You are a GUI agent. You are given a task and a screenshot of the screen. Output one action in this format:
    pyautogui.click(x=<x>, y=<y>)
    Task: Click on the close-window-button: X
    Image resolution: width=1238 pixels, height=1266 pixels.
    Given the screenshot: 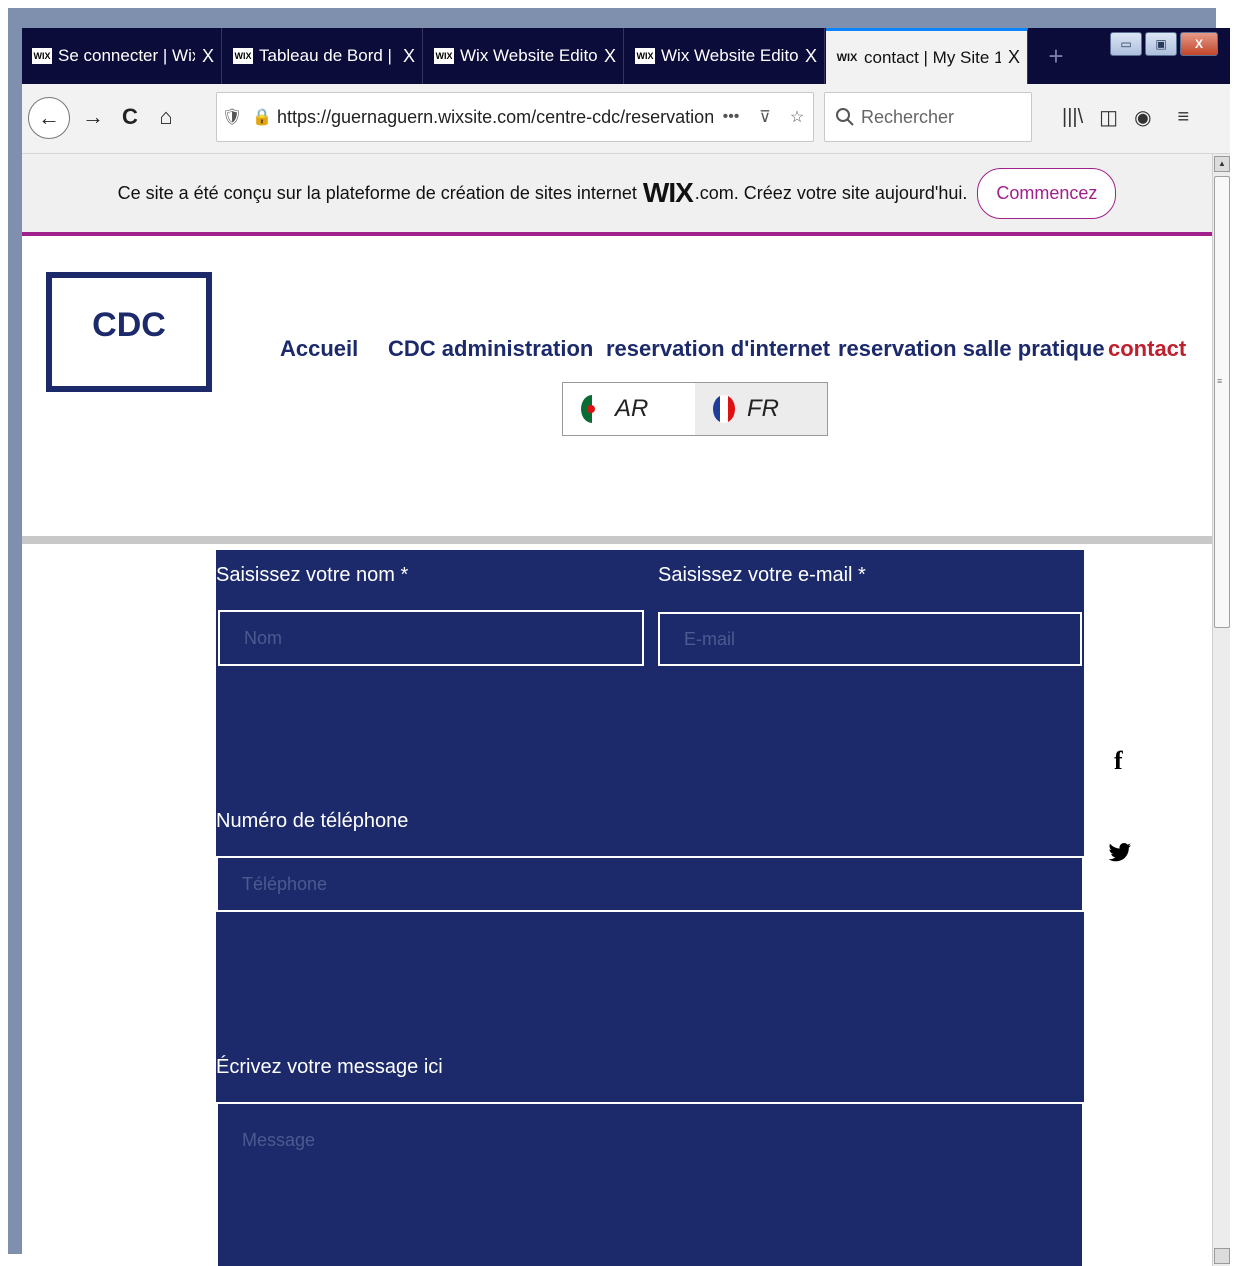 What is the action you would take?
    pyautogui.click(x=1199, y=44)
    